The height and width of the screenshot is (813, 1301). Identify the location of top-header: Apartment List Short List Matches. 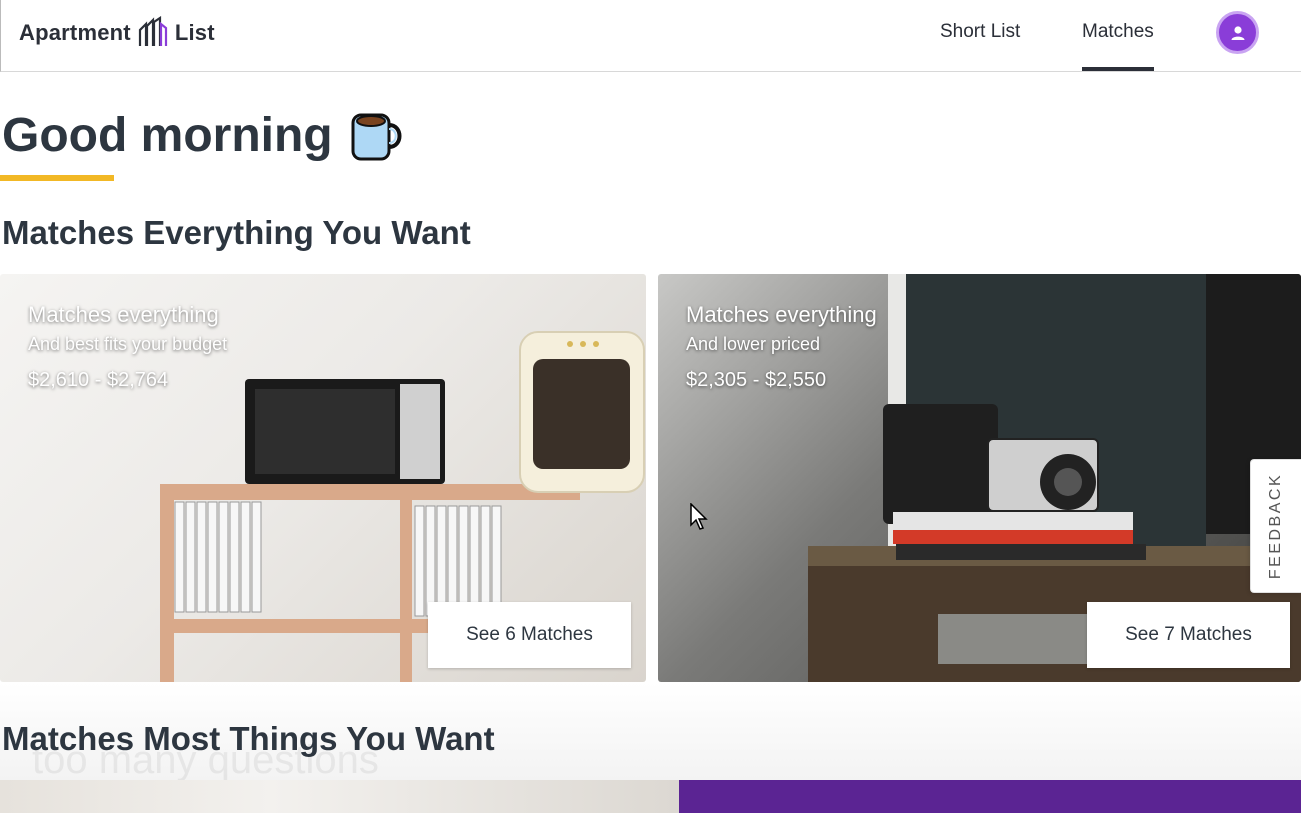
(650, 36).